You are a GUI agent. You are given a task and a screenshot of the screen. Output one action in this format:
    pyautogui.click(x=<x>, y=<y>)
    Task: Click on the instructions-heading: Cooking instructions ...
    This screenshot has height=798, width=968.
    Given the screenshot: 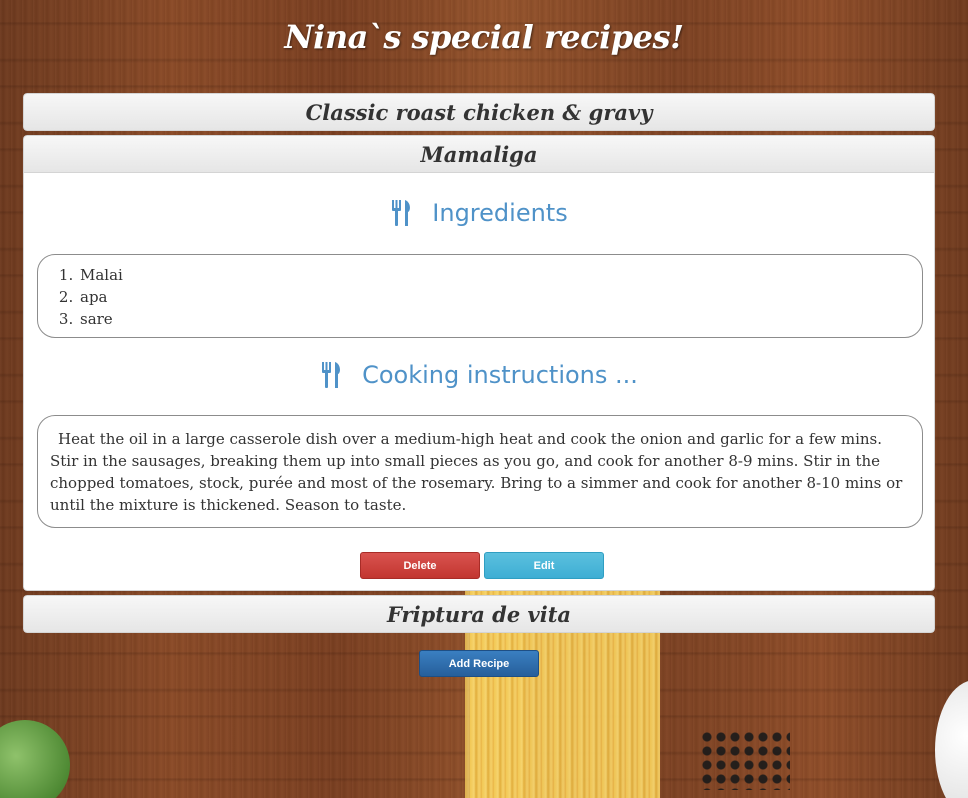 What is the action you would take?
    pyautogui.click(x=479, y=375)
    